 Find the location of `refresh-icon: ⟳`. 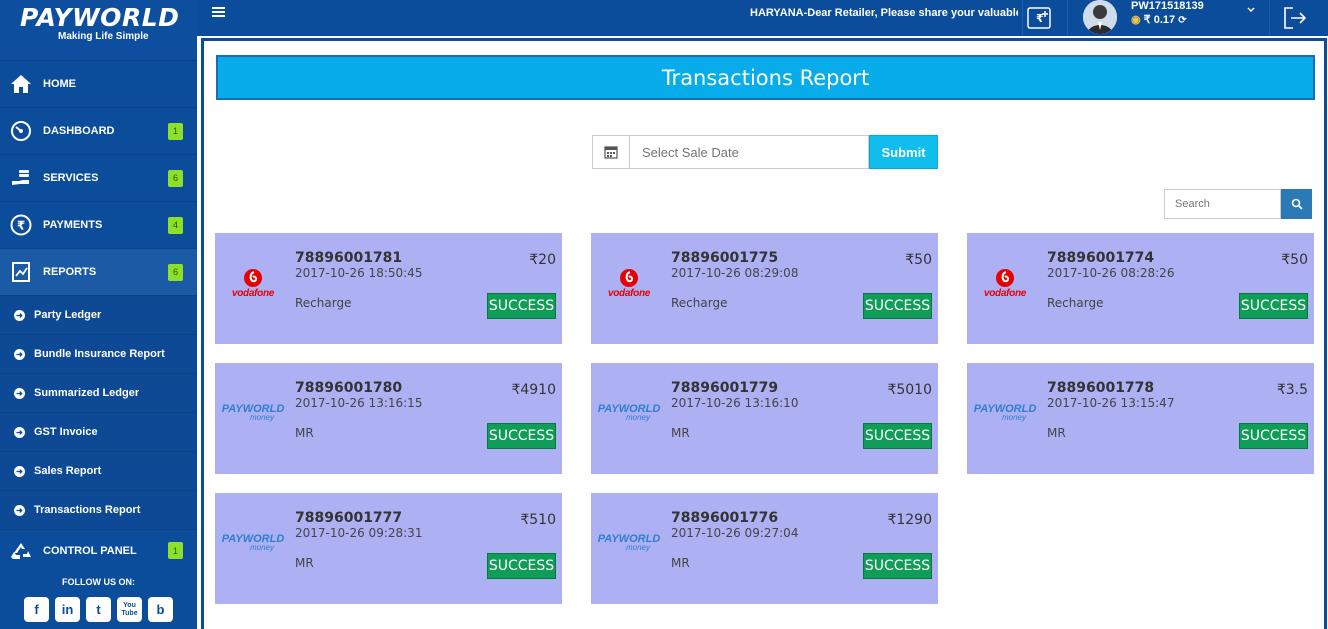

refresh-icon: ⟳ is located at coordinates (1182, 20).